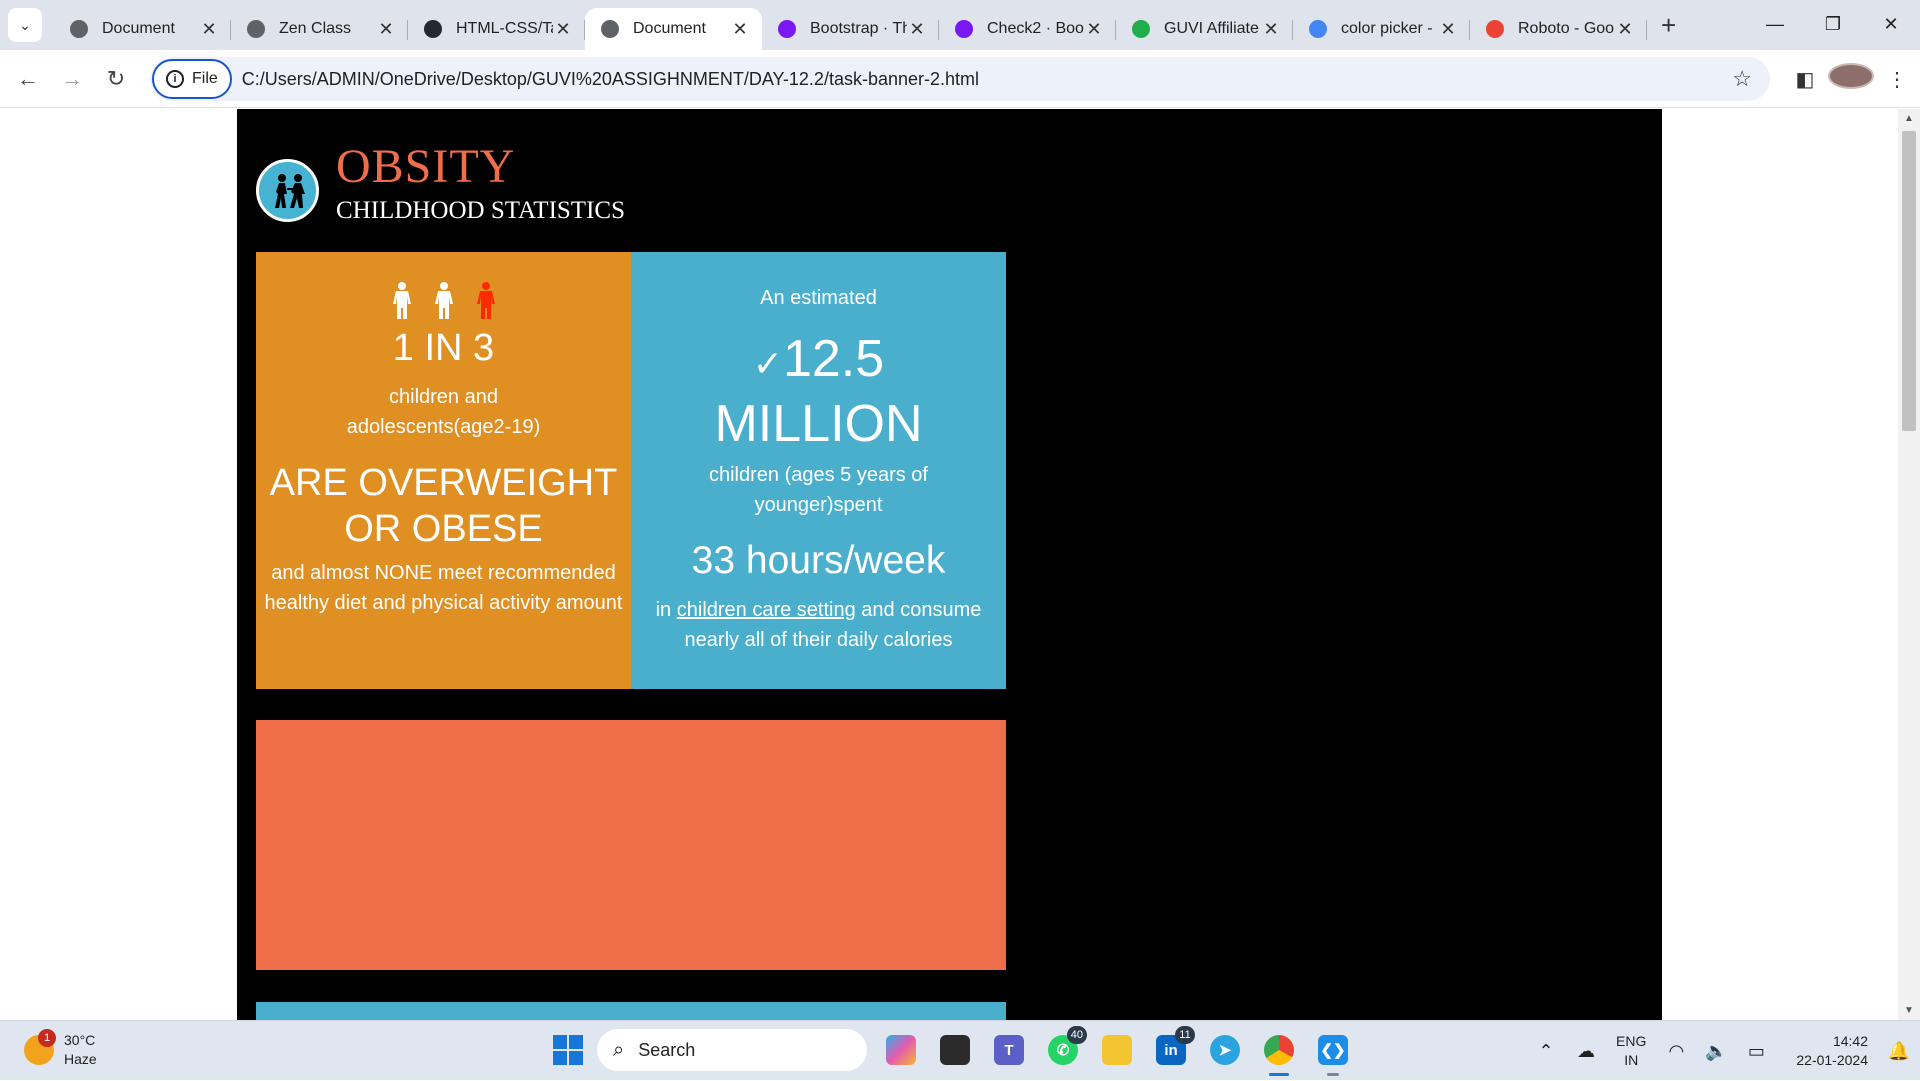  I want to click on browser-tab: color picker - ✕, so click(1381, 29).